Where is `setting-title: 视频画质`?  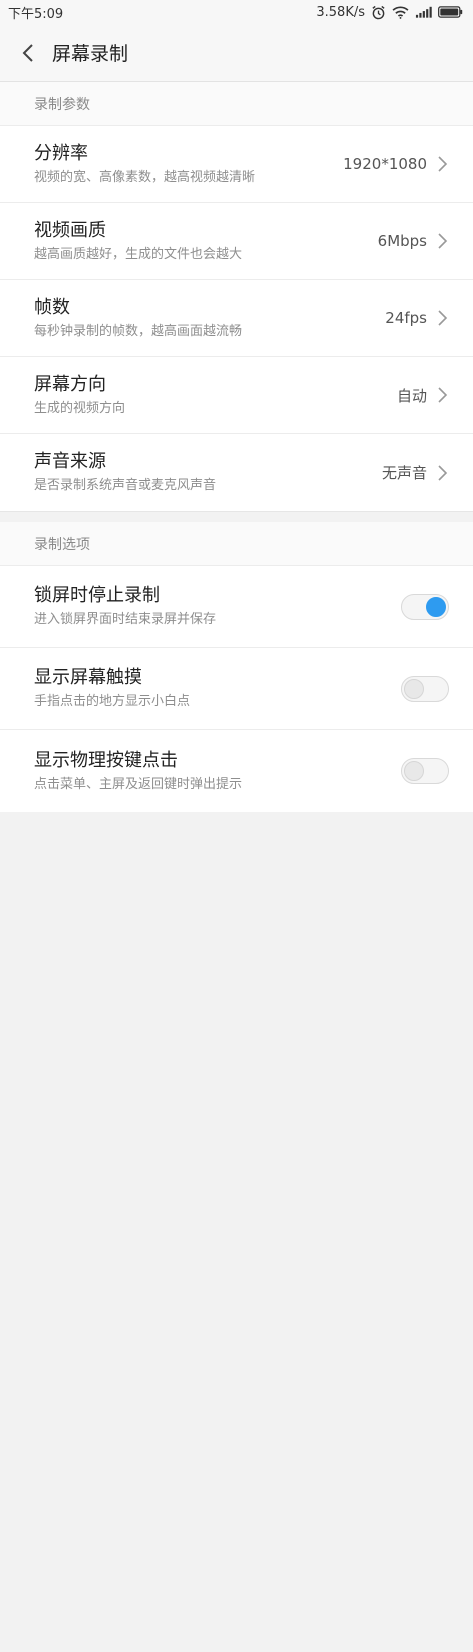 setting-title: 视频画质 is located at coordinates (70, 230).